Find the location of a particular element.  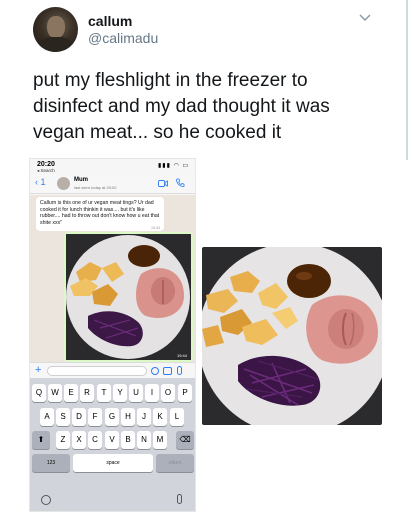

sent-image-bubble: 19:44 is located at coordinates (128, 297).